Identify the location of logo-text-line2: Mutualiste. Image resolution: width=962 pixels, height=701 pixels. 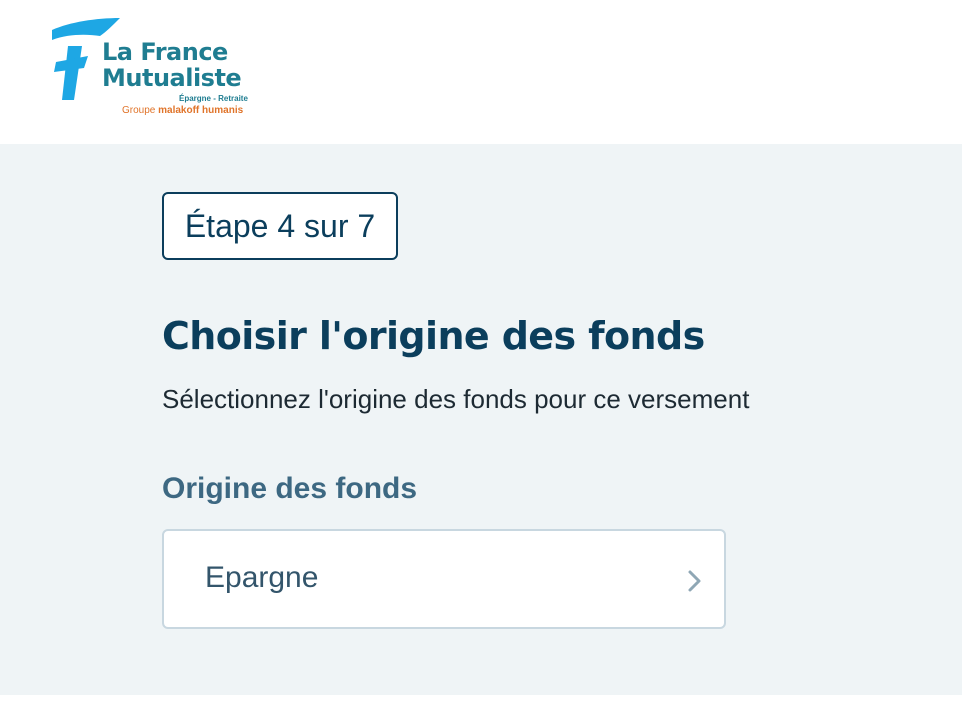
(172, 78).